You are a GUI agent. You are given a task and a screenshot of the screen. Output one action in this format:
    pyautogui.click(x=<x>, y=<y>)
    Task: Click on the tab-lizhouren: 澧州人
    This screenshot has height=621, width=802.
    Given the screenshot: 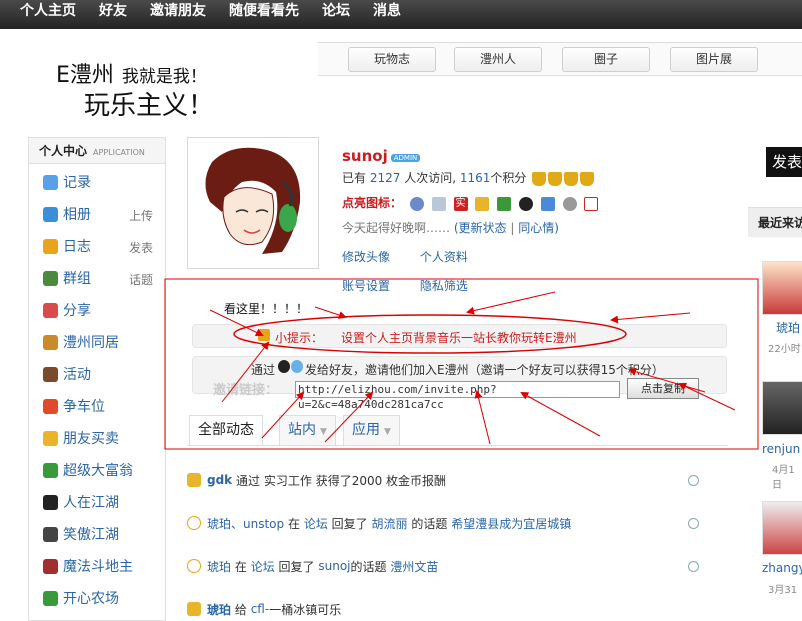 What is the action you would take?
    pyautogui.click(x=498, y=59)
    